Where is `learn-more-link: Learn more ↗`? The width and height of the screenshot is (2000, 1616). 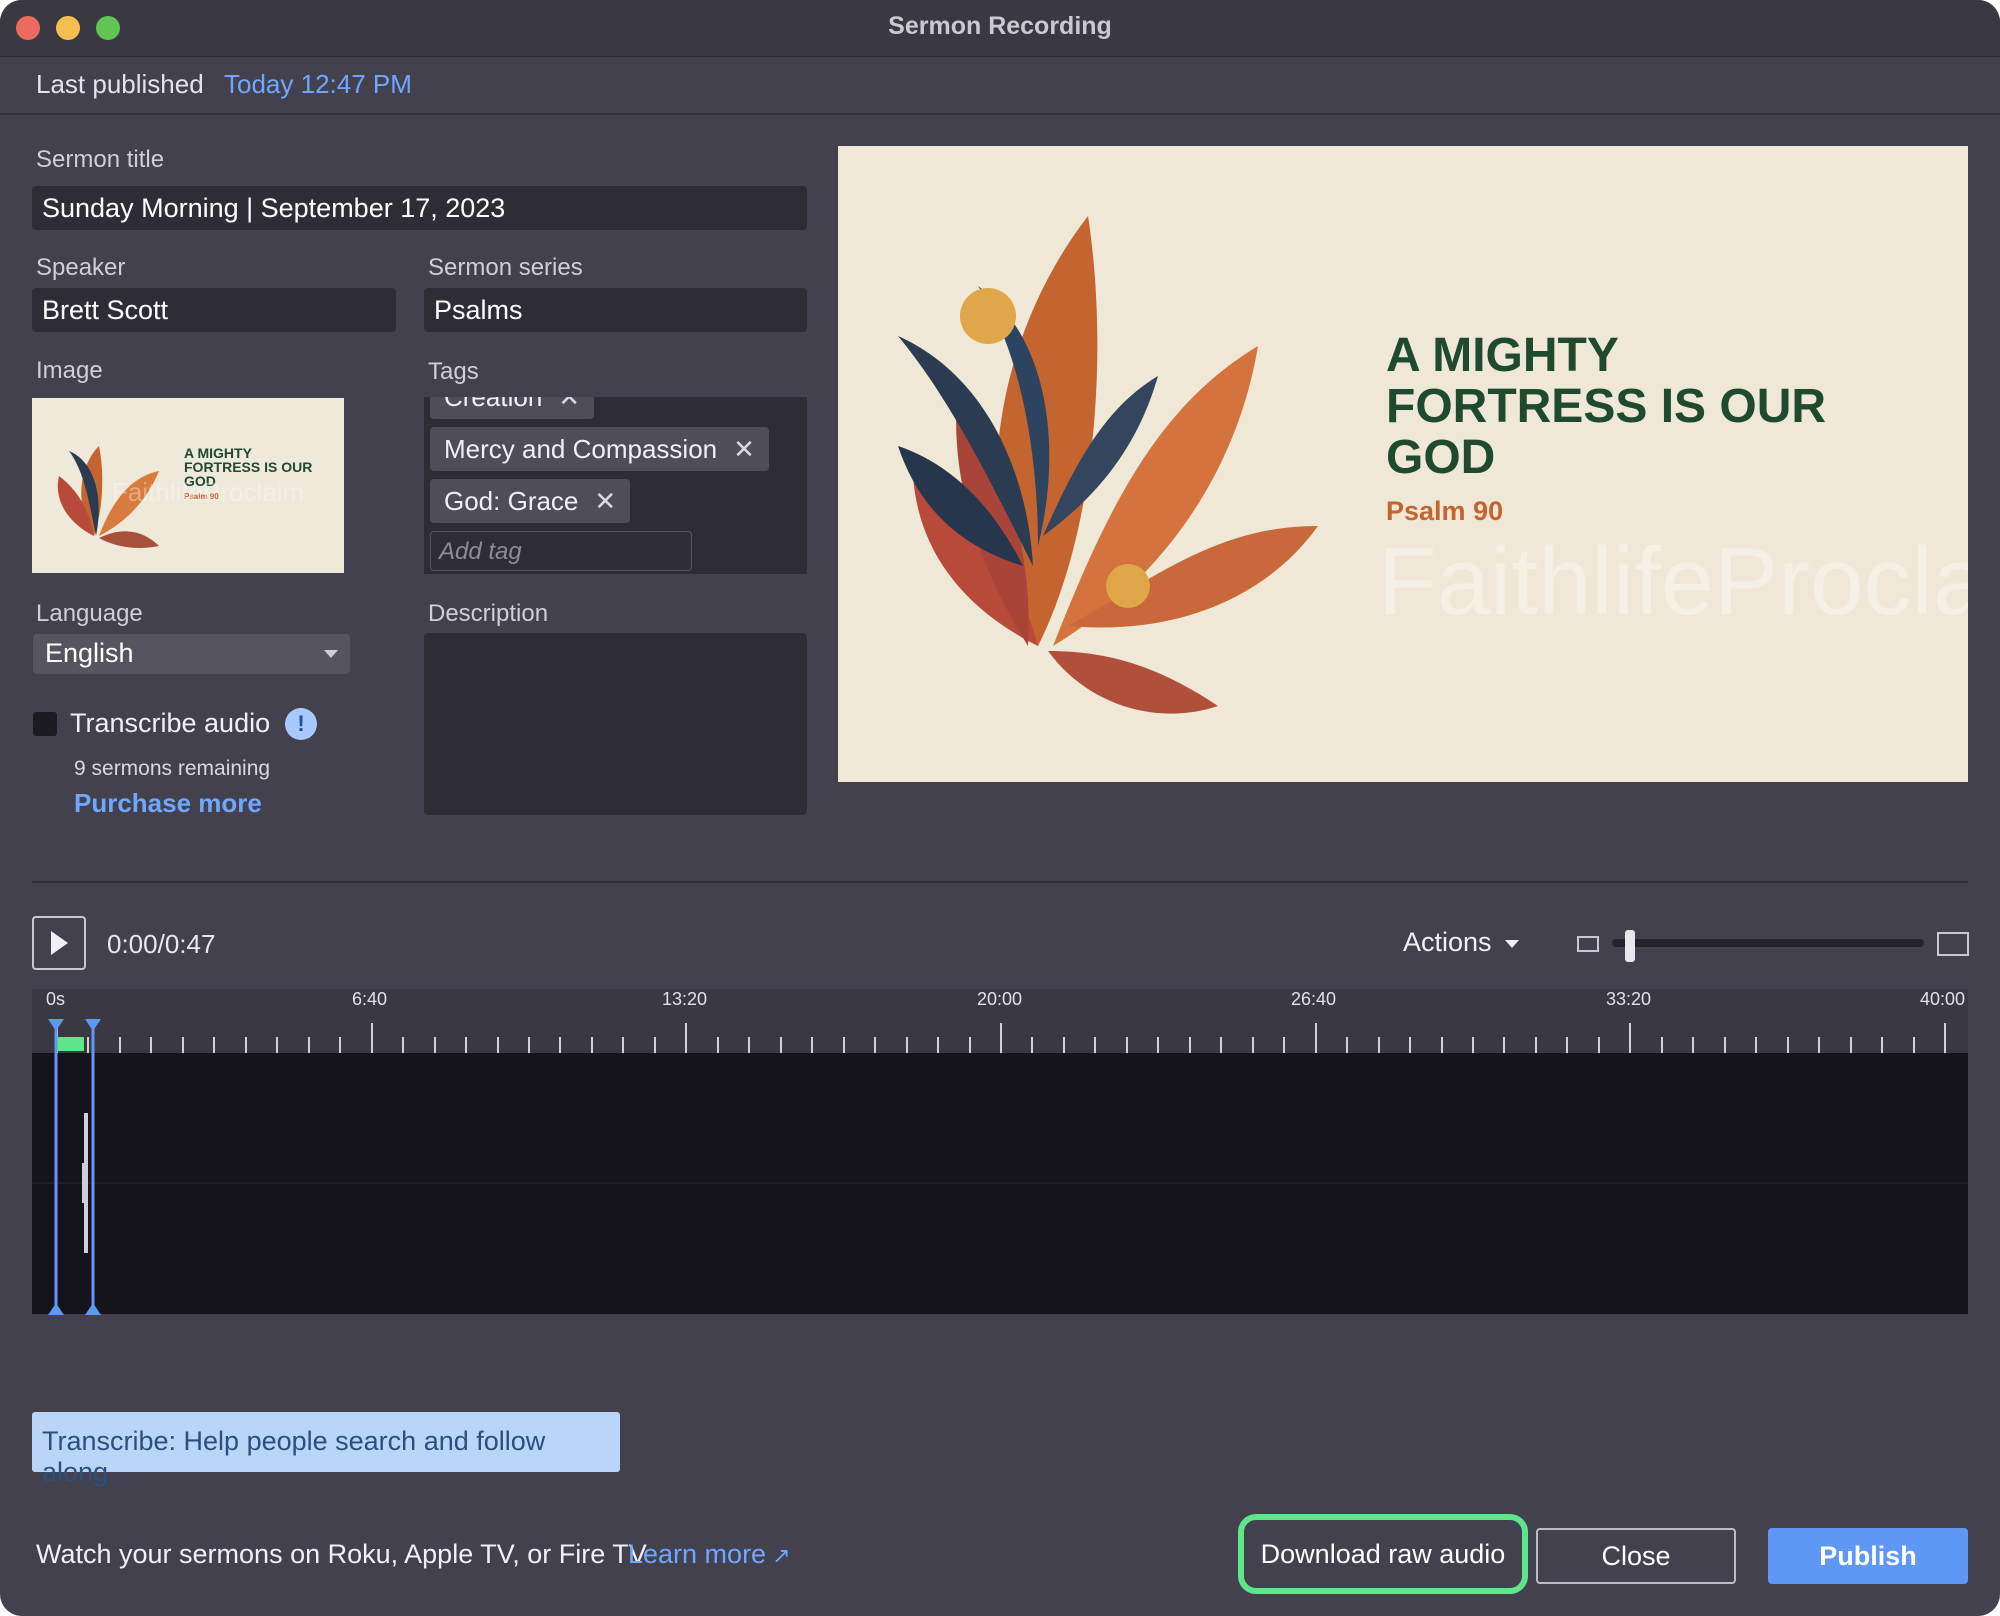
learn-more-link: Learn more ↗ is located at coordinates (709, 1554).